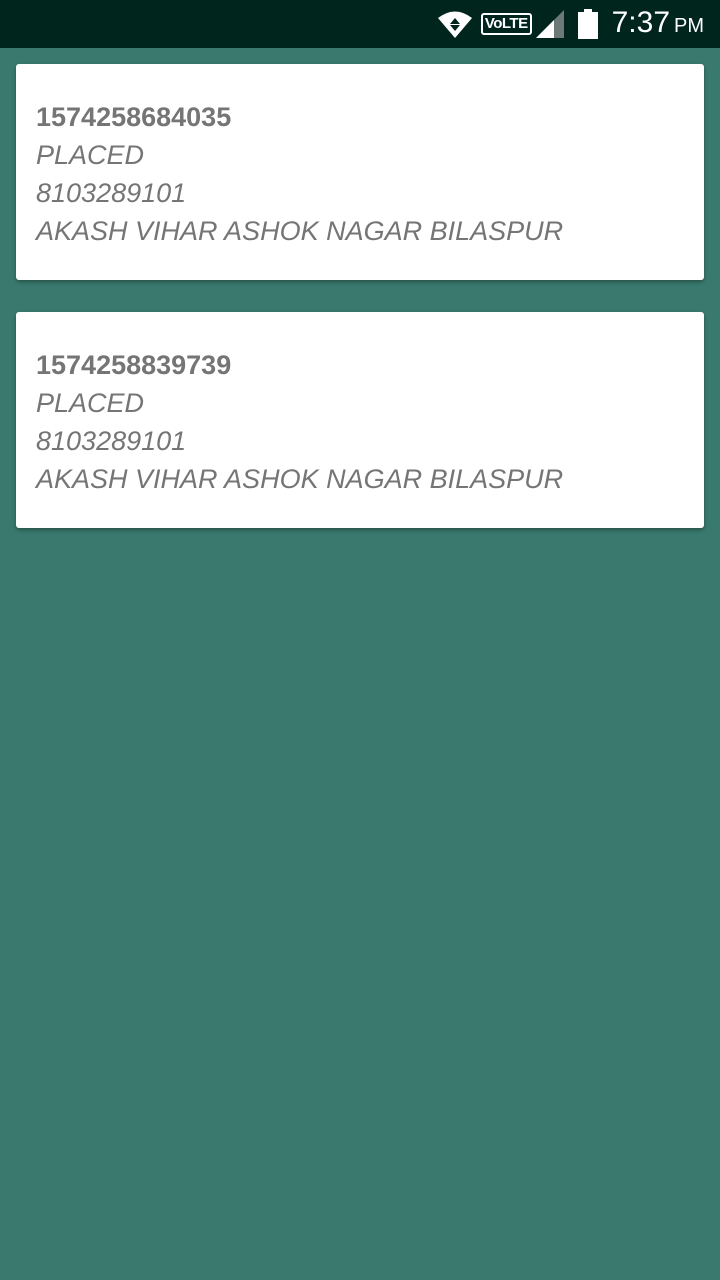 This screenshot has height=1280, width=720. What do you see at coordinates (455, 24) in the screenshot?
I see `wifi-icon` at bounding box center [455, 24].